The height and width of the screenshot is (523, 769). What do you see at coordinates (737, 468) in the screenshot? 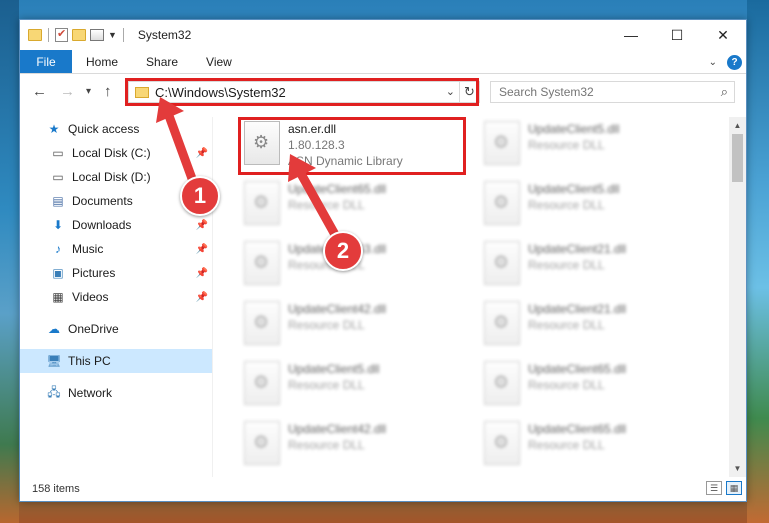
I see `scroll-down-icon: ▼` at bounding box center [737, 468].